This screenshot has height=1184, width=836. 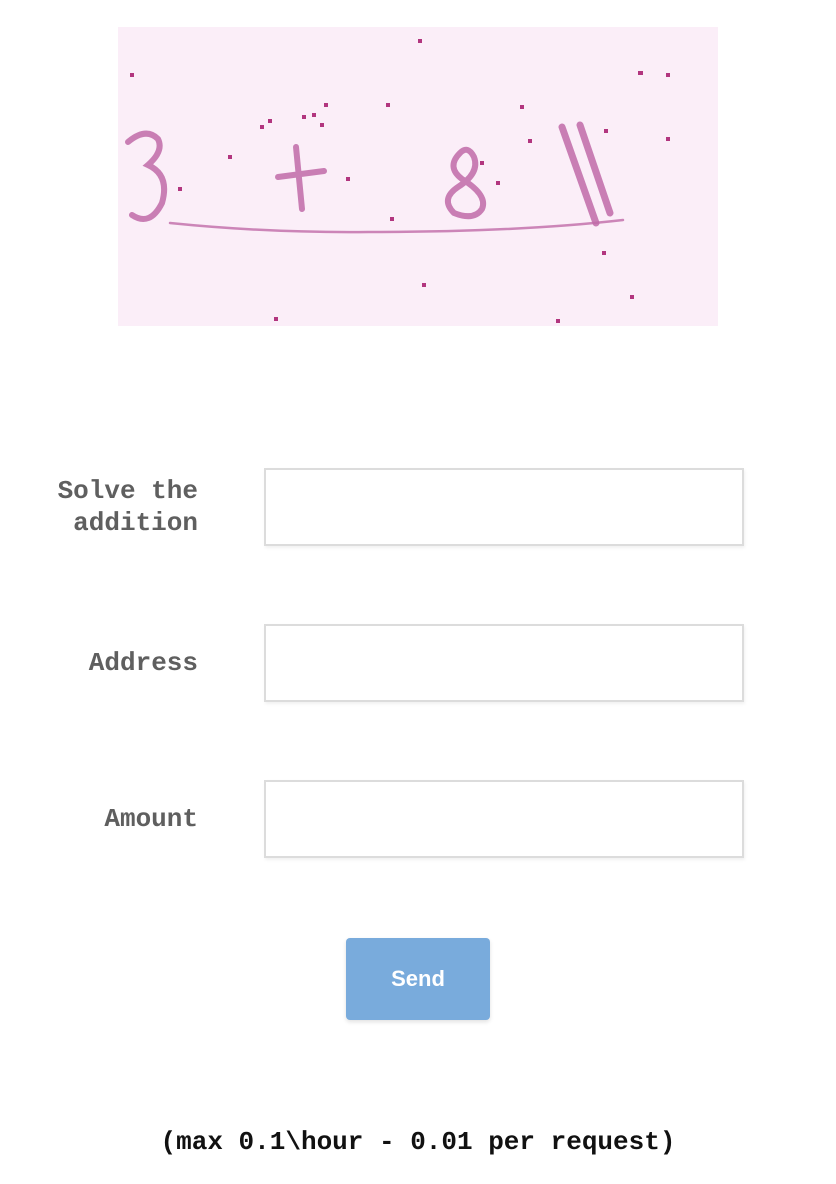 I want to click on send-button: Send, so click(x=418, y=979).